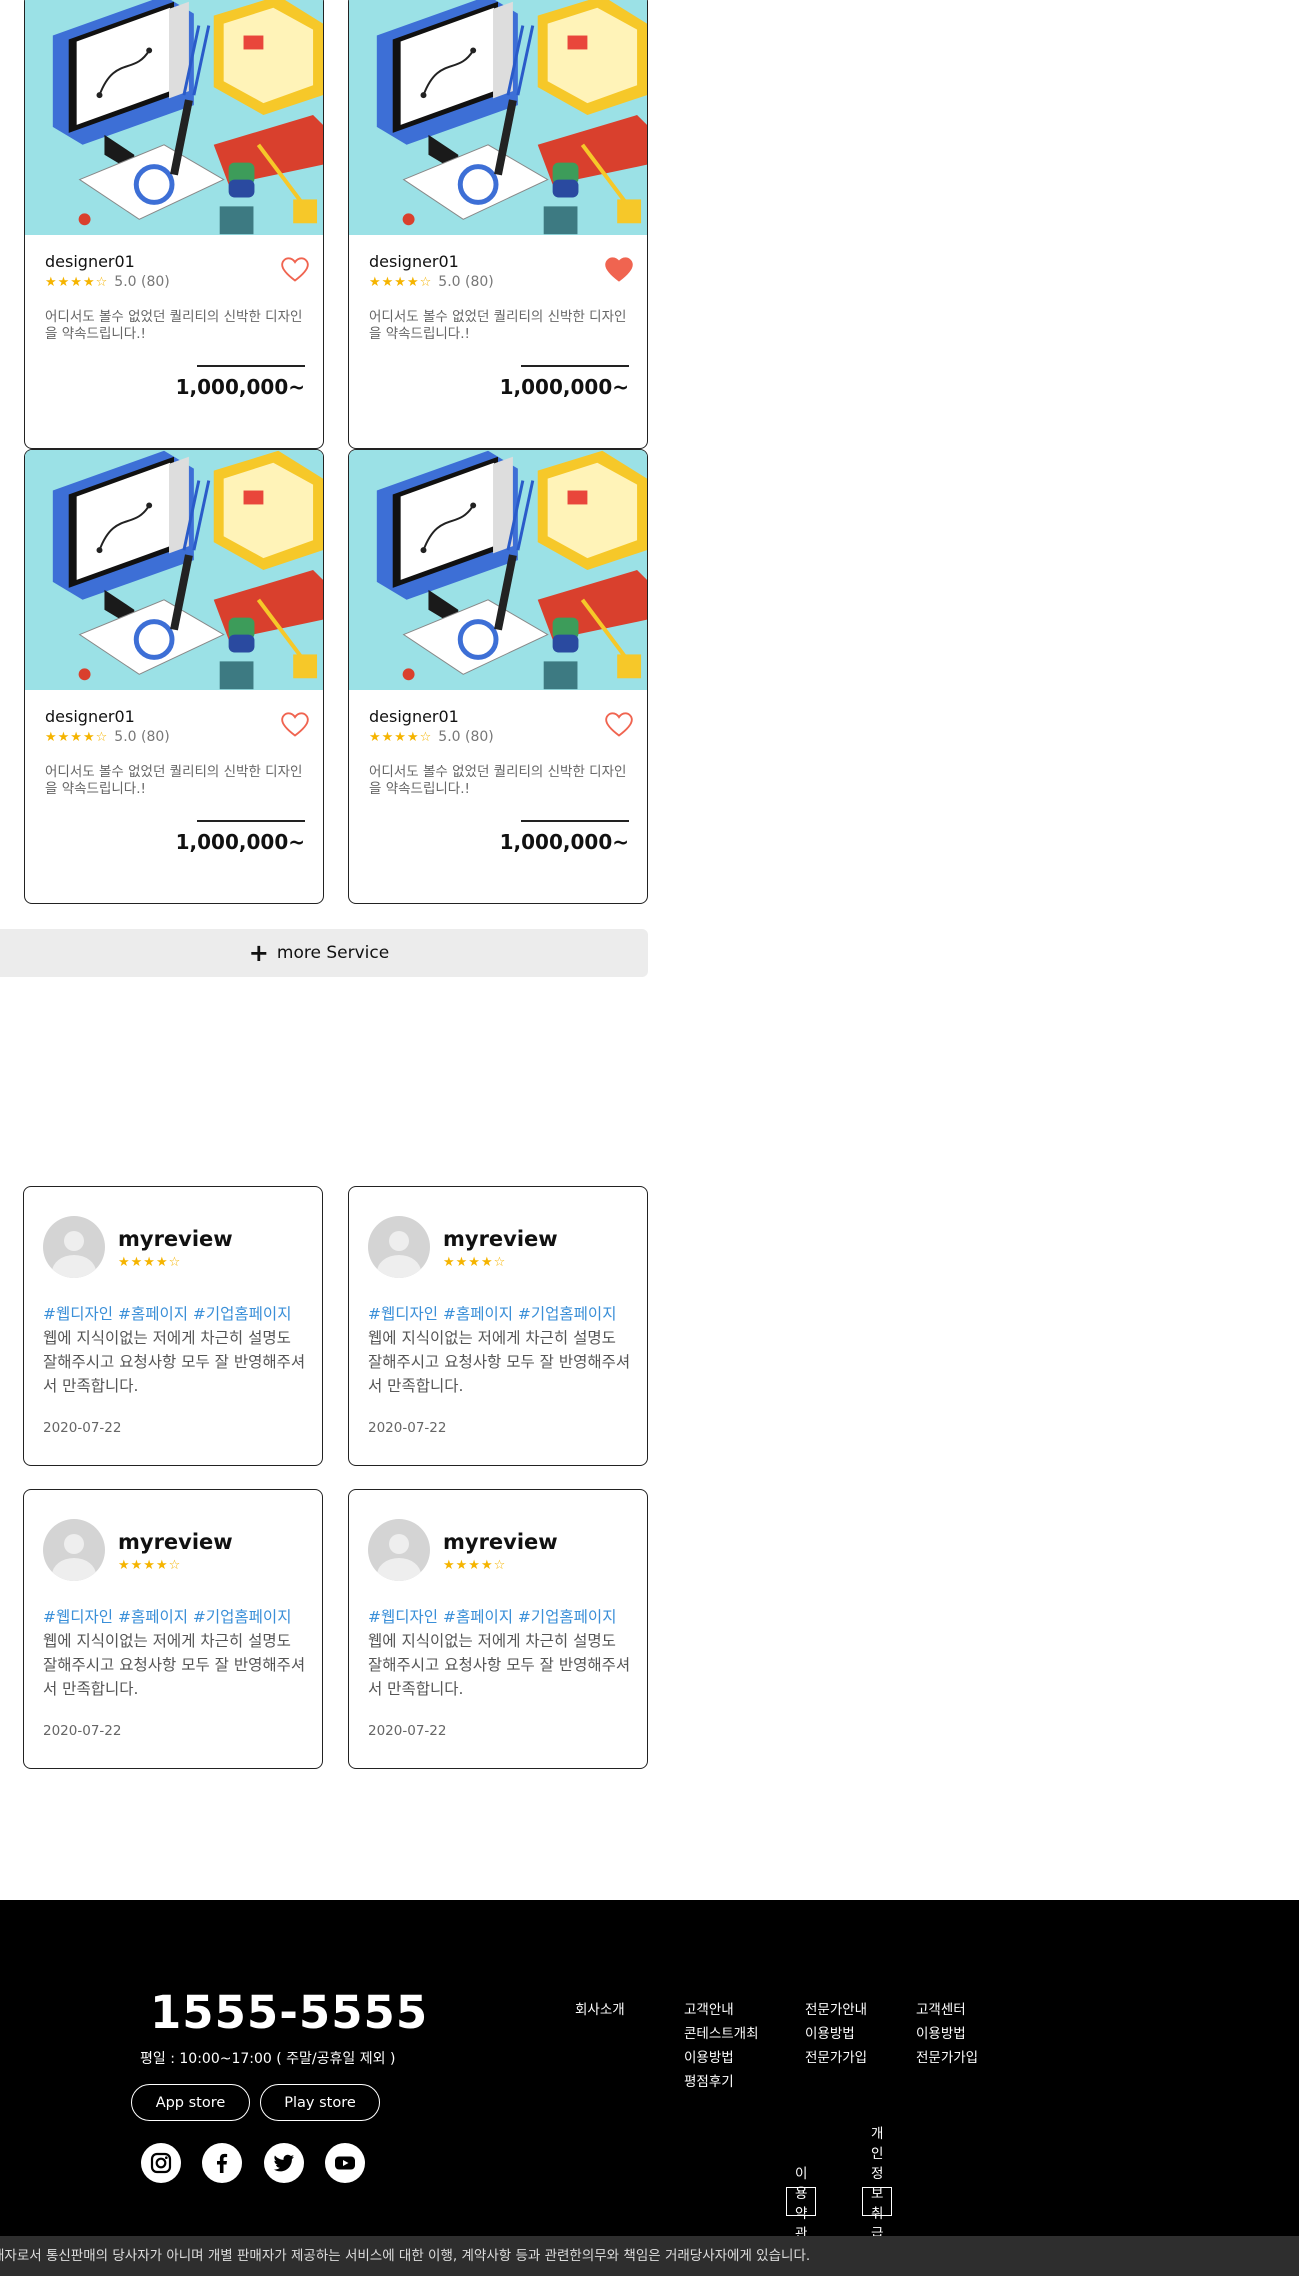 The image size is (1299, 2276). Describe the element at coordinates (268, 2059) in the screenshot. I see `footer-hours: 평일 : 10:00~17:00 ( 주말/공휴일 제외 )` at that location.